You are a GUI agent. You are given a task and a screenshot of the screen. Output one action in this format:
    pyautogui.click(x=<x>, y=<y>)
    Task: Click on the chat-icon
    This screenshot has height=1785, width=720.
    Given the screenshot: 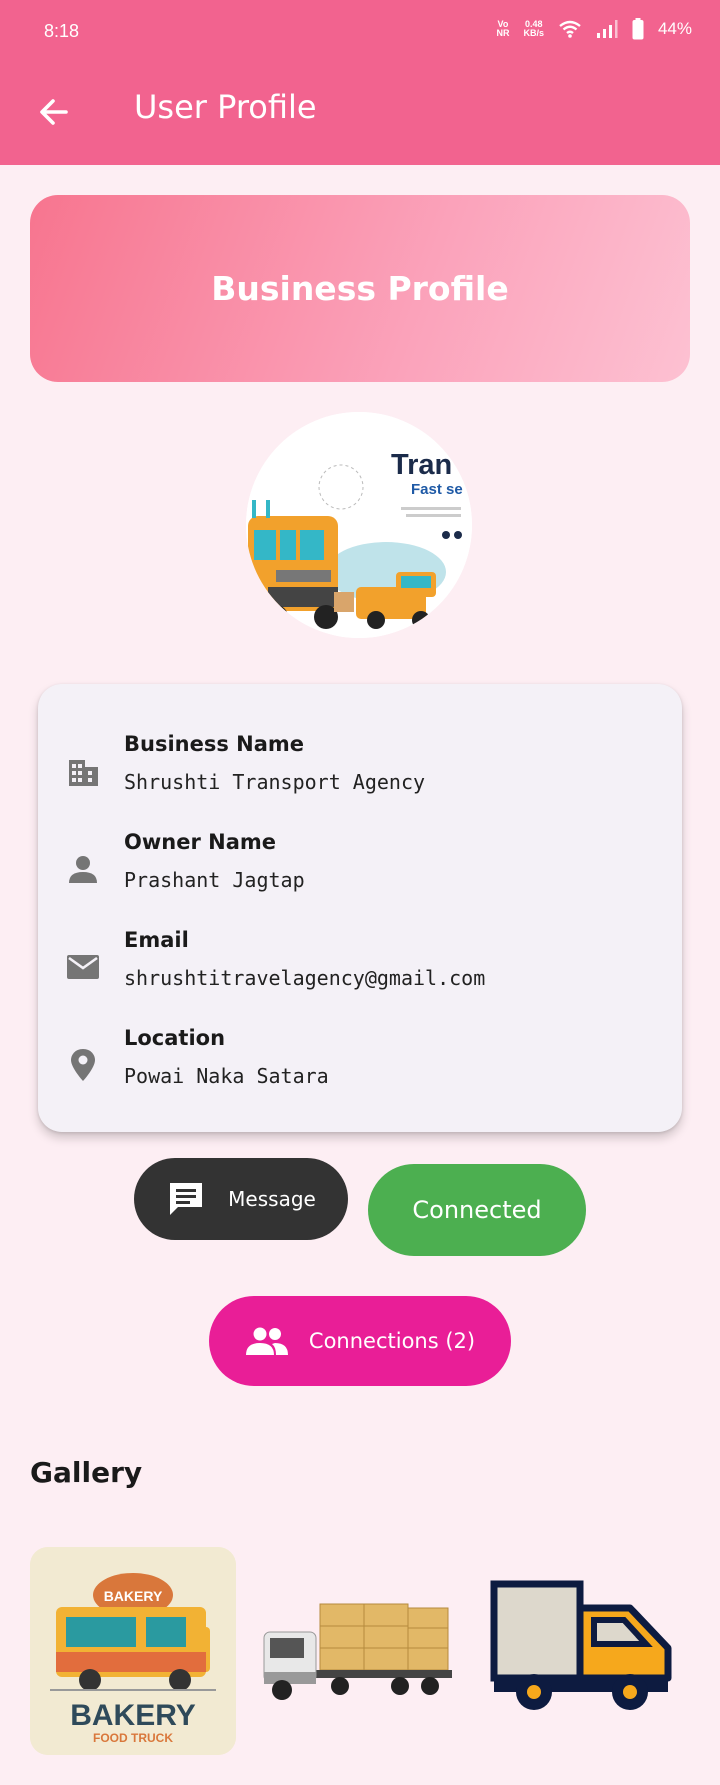 What is the action you would take?
    pyautogui.click(x=186, y=1199)
    